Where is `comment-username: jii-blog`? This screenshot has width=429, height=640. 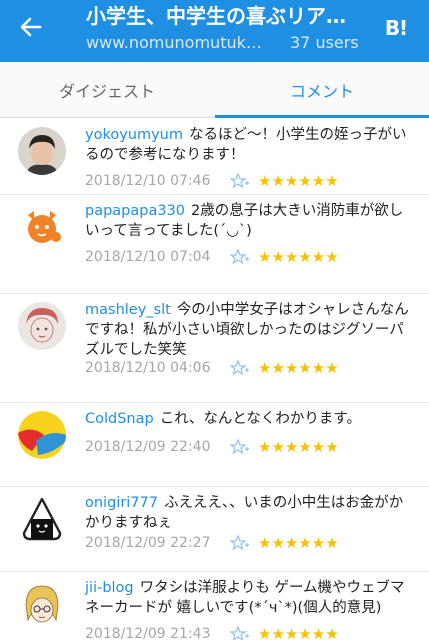 comment-username: jii-blog is located at coordinates (109, 588).